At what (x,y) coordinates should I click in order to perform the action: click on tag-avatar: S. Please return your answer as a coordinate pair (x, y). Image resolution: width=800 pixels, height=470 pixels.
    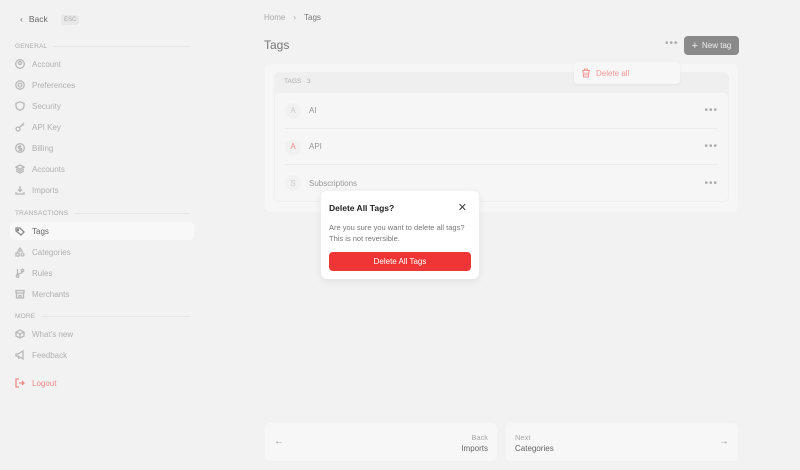
    Looking at the image, I should click on (293, 183).